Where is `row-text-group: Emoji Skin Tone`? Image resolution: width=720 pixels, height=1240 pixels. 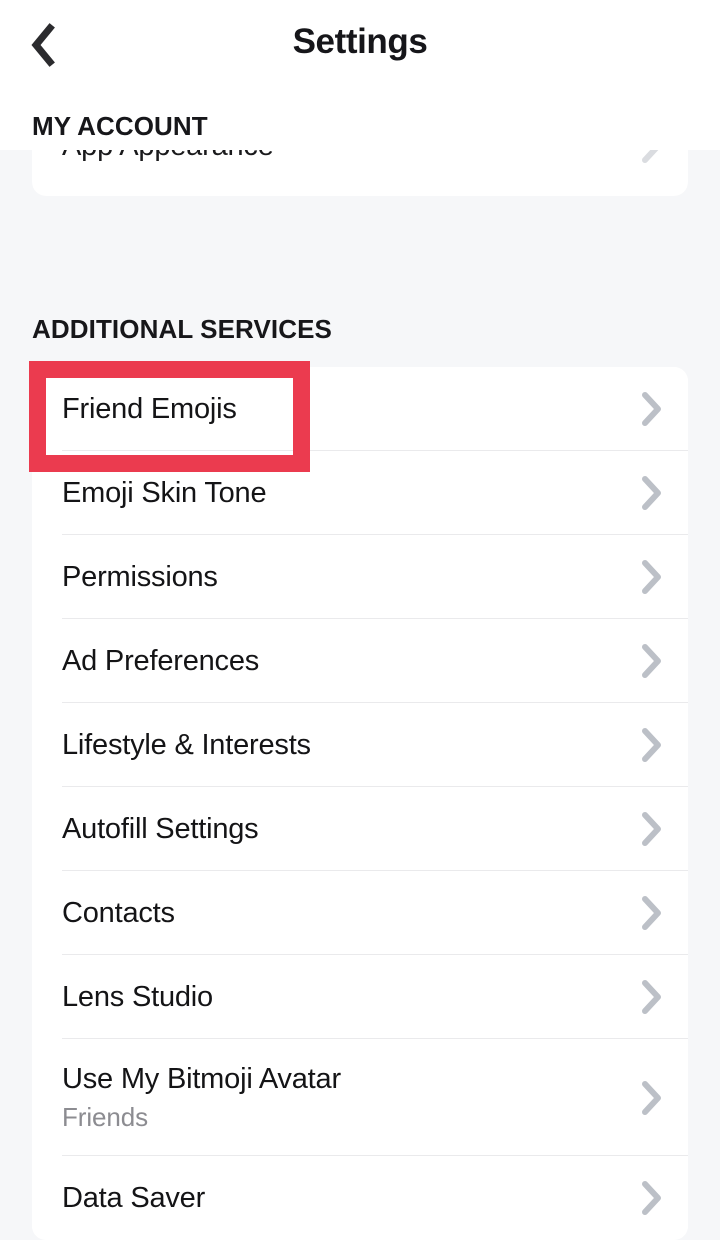
row-text-group: Emoji Skin Tone is located at coordinates (339, 493).